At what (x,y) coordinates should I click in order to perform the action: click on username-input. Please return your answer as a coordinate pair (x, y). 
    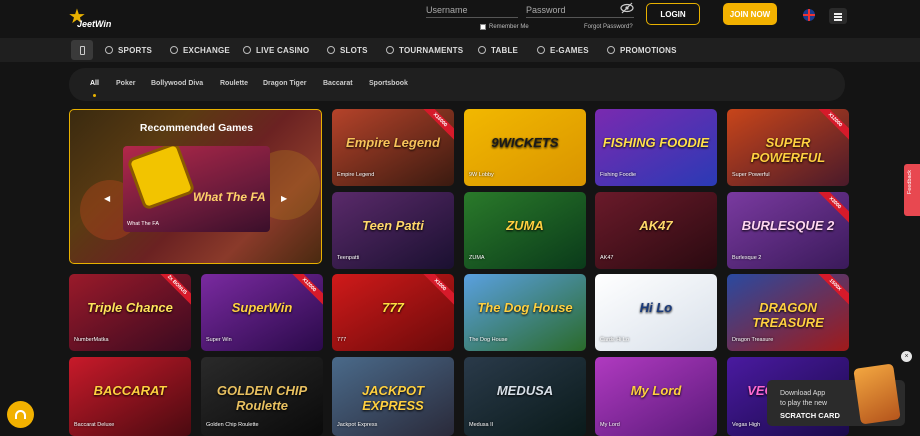
    Looking at the image, I should click on (472, 10).